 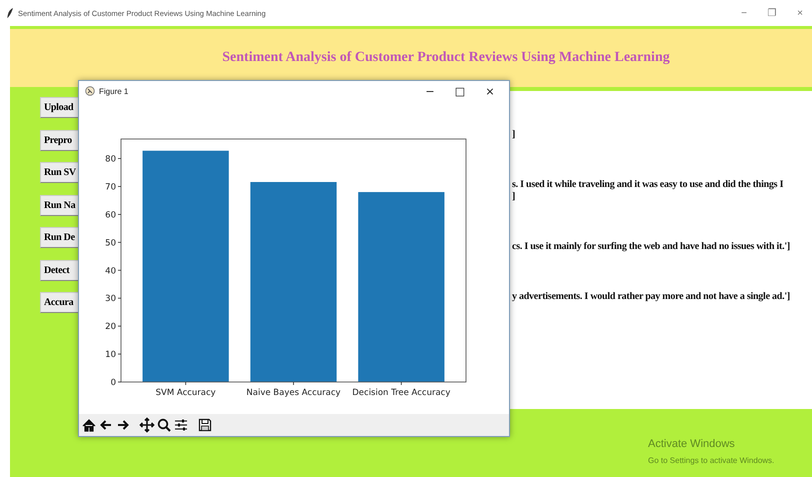 What do you see at coordinates (59, 302) in the screenshot?
I see `action-button: Accura` at bounding box center [59, 302].